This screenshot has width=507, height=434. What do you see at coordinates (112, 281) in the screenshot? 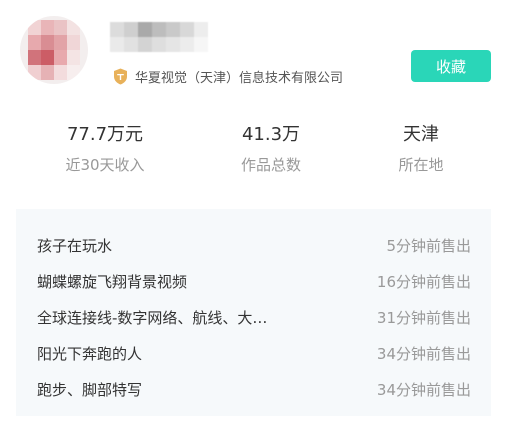
I see `sale-title: 蝴蝶螺旋飞翔背景视频` at bounding box center [112, 281].